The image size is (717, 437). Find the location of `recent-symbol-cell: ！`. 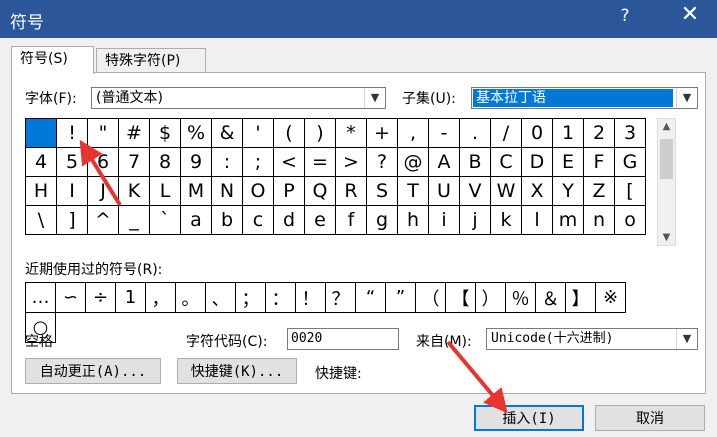

recent-symbol-cell: ！ is located at coordinates (311, 298).